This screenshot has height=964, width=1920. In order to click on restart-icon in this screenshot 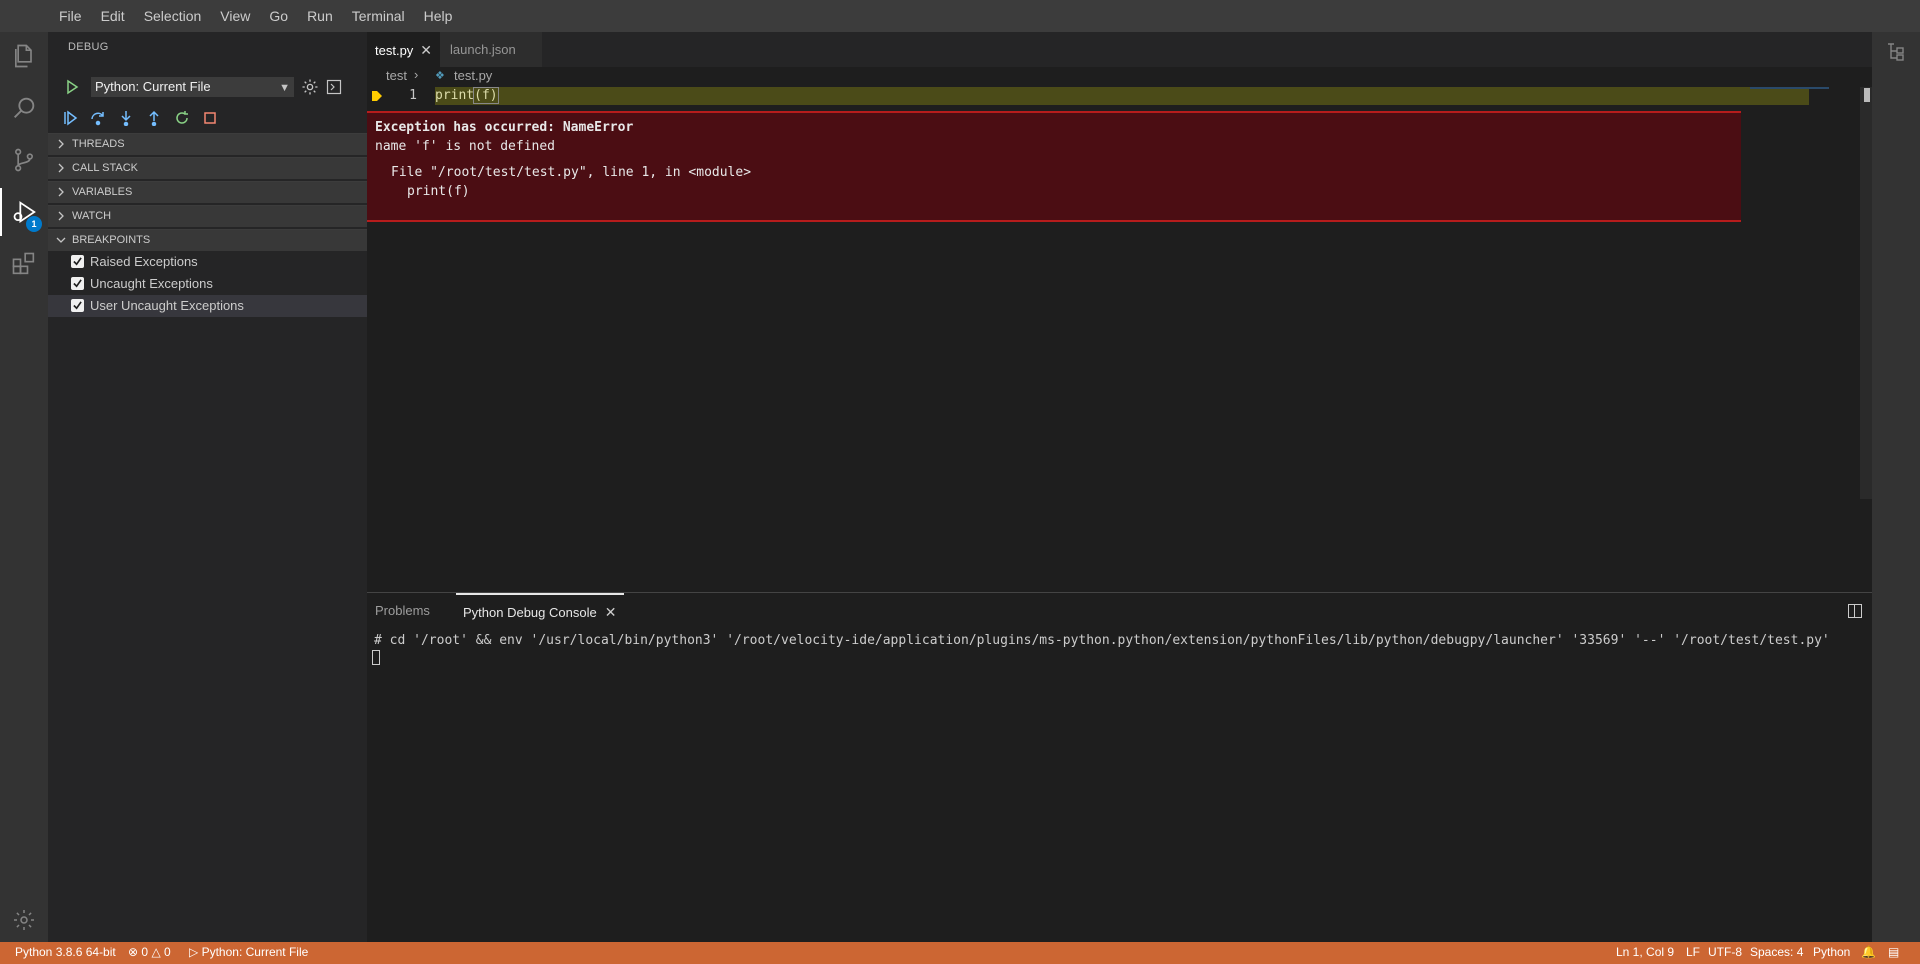, I will do `click(182, 118)`.